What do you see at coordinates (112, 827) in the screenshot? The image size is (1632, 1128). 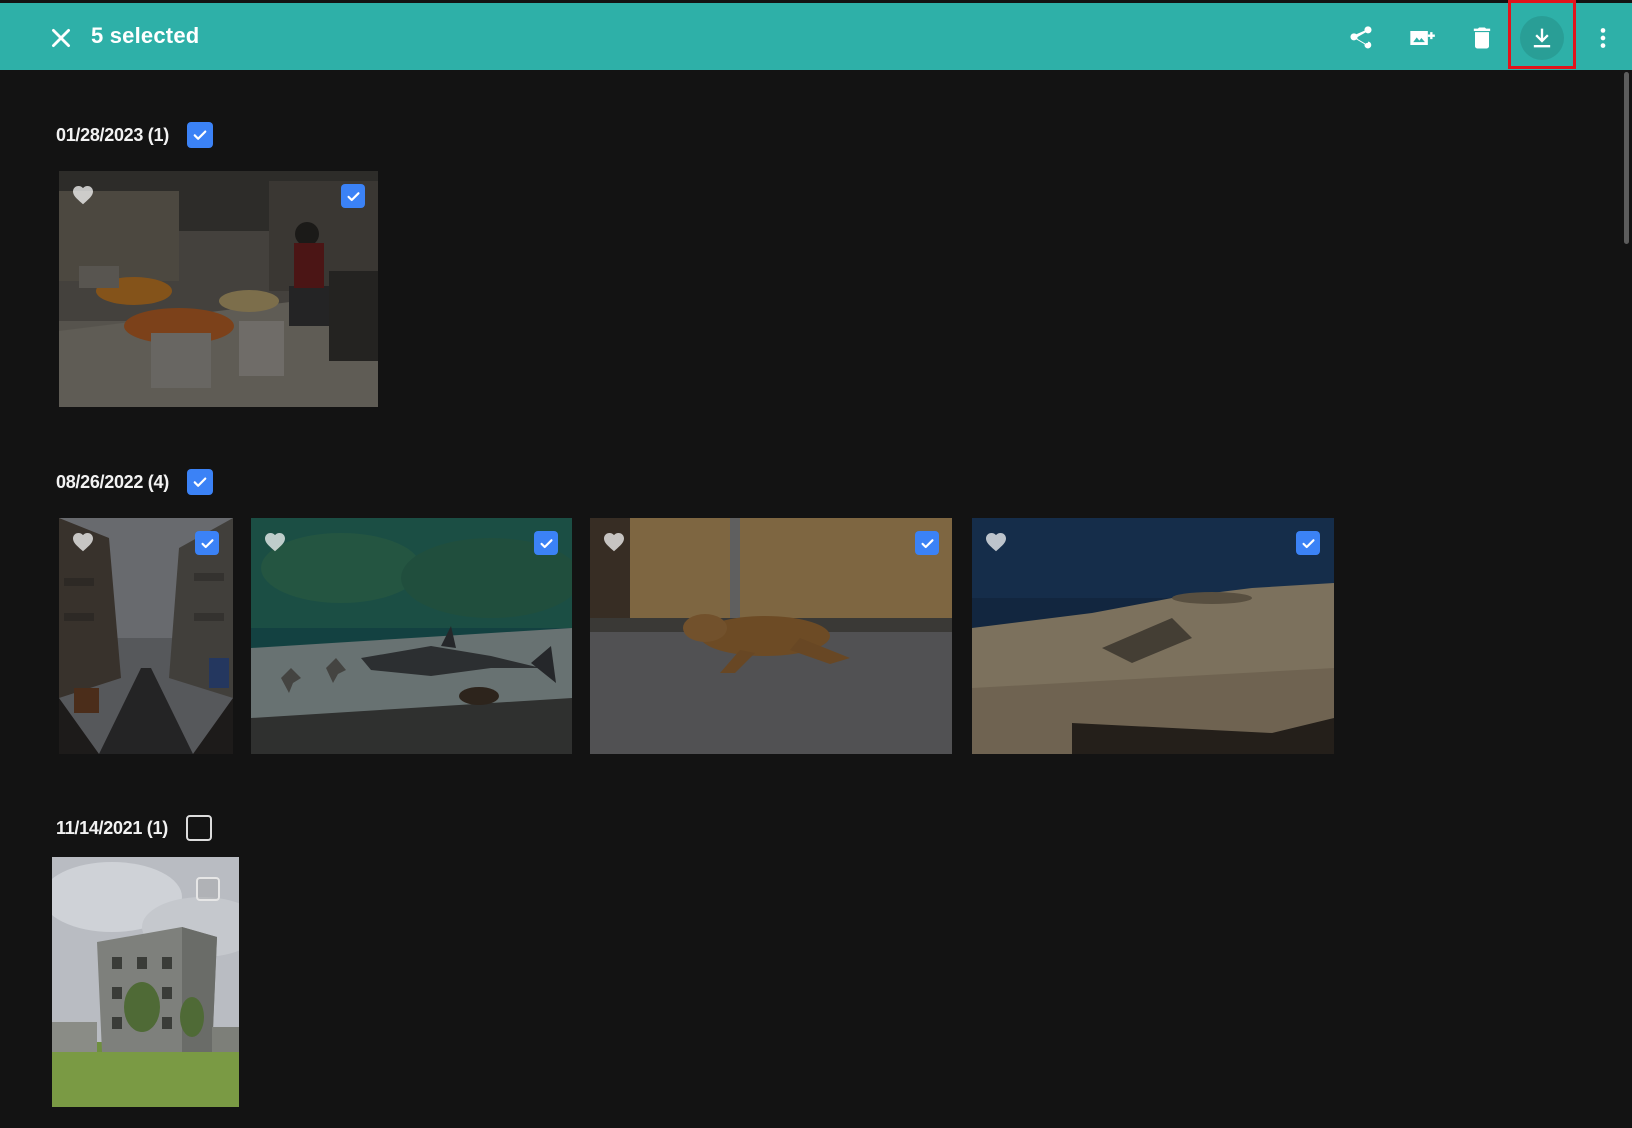 I see `group-date-label: 11/14/2021 (1)` at bounding box center [112, 827].